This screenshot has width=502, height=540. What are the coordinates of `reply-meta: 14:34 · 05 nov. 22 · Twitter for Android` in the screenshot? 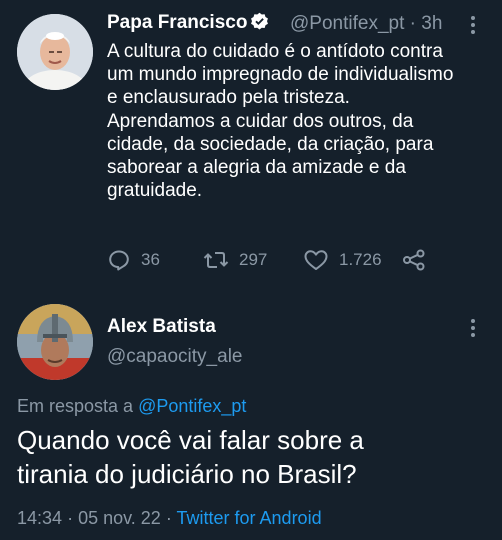 It's located at (169, 518).